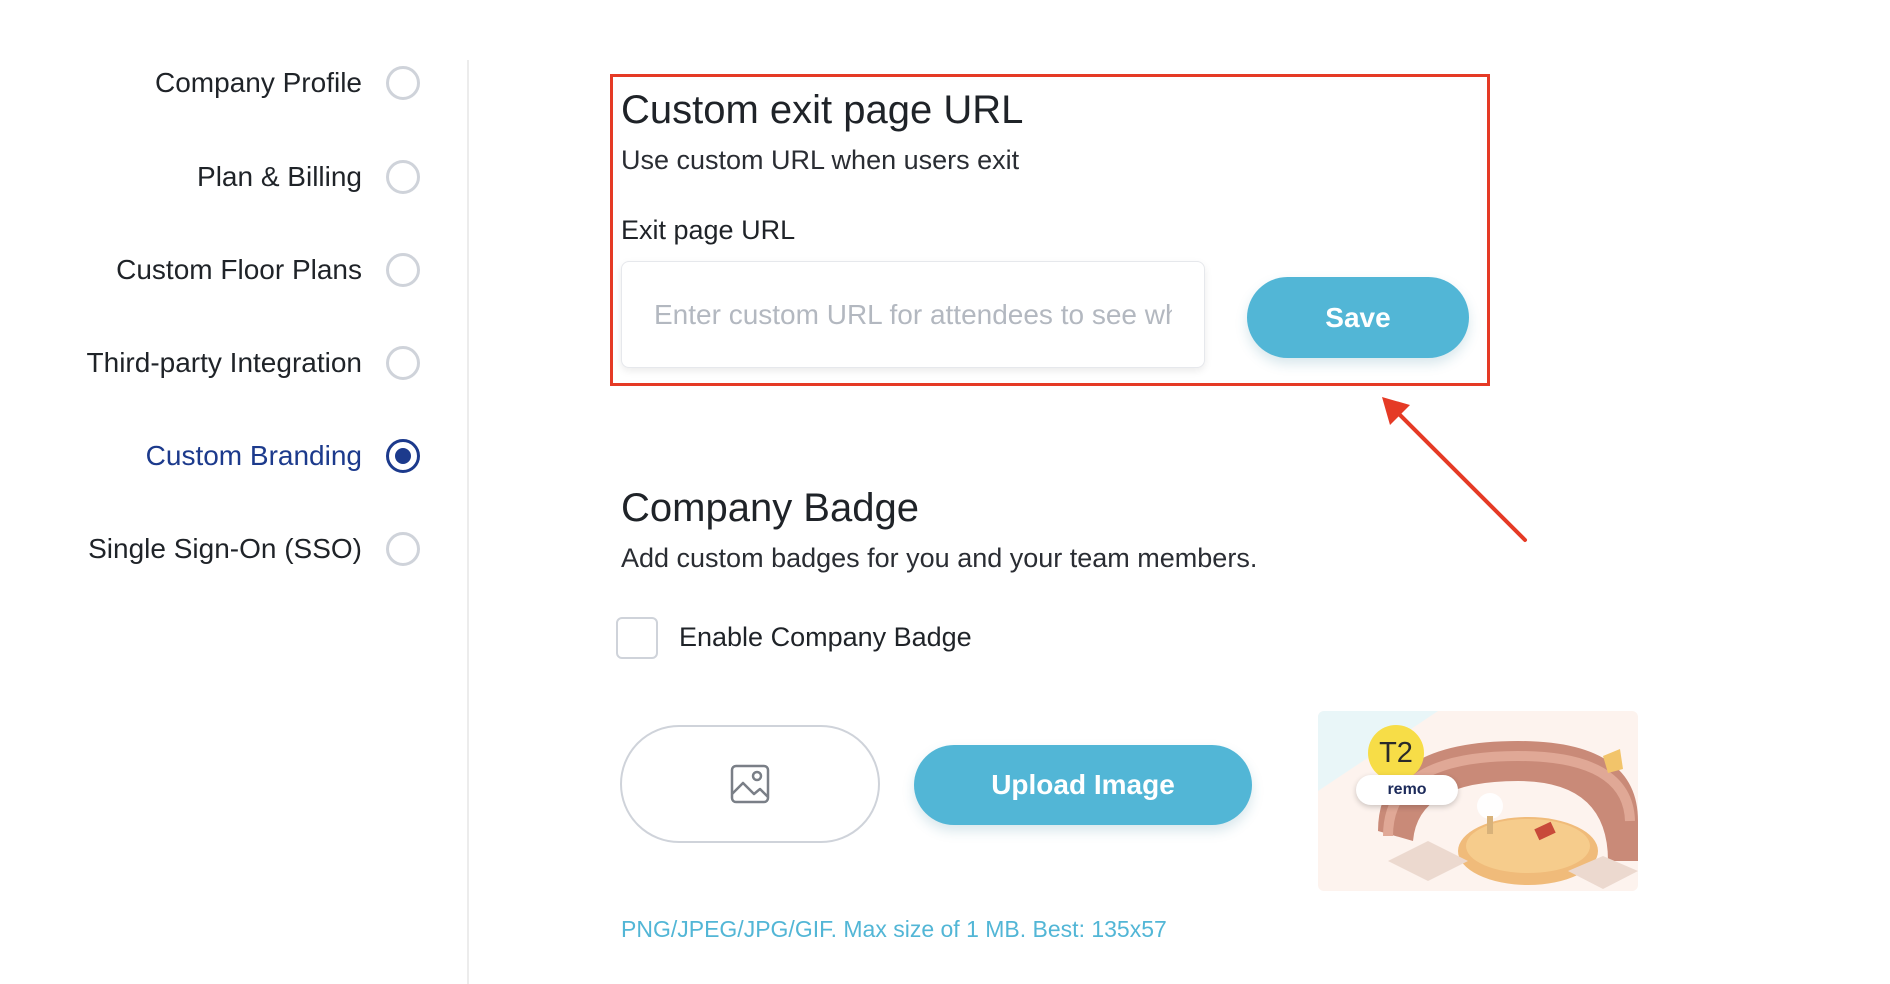  What do you see at coordinates (258, 82) in the screenshot?
I see `sidebar-item-label: Company Profile` at bounding box center [258, 82].